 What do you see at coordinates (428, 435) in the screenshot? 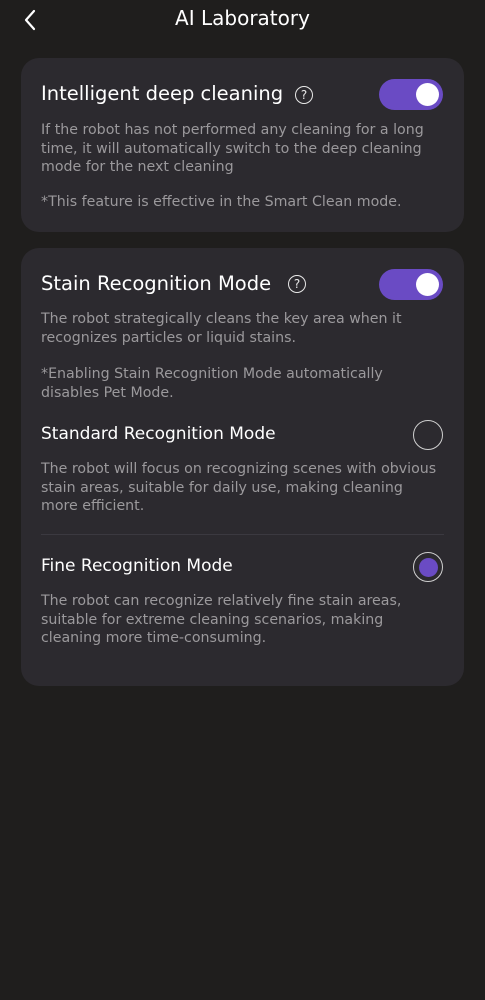
I see `standard-mode-radio` at bounding box center [428, 435].